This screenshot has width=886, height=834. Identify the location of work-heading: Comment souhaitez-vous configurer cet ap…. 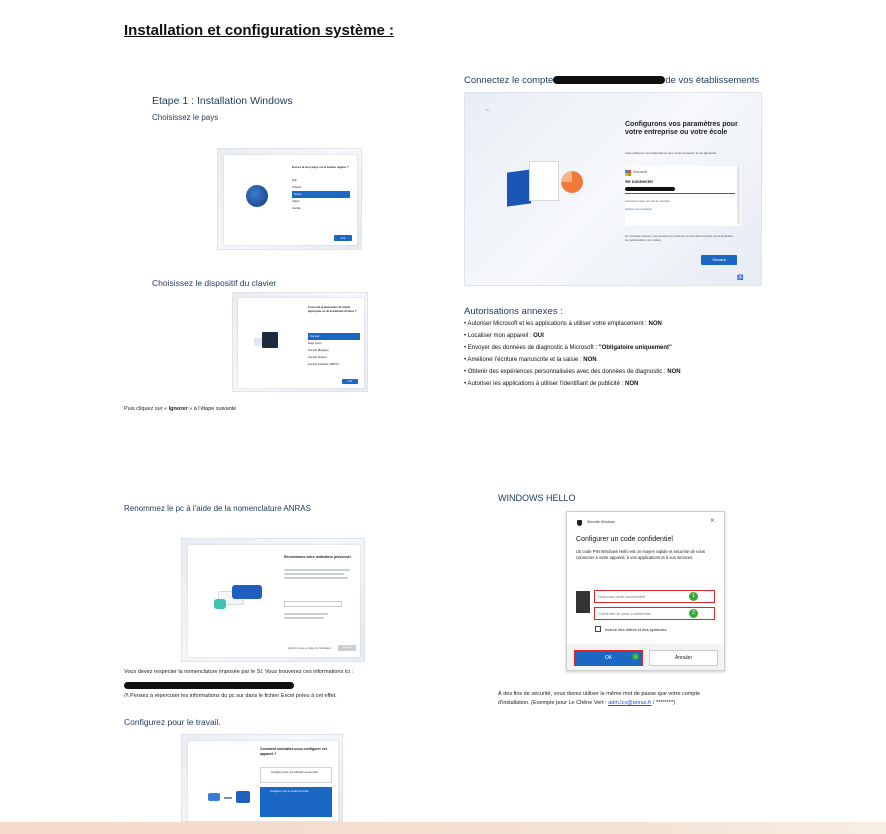
(293, 751).